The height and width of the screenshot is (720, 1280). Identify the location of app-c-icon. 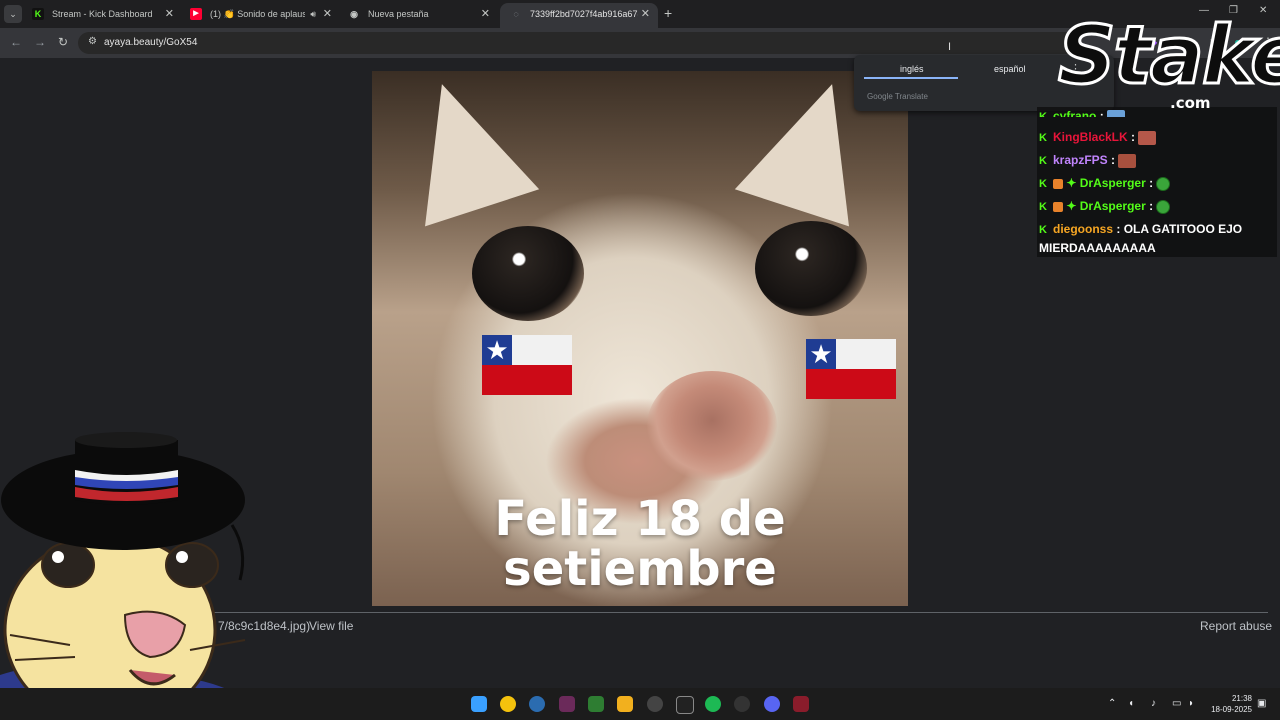
(537, 704).